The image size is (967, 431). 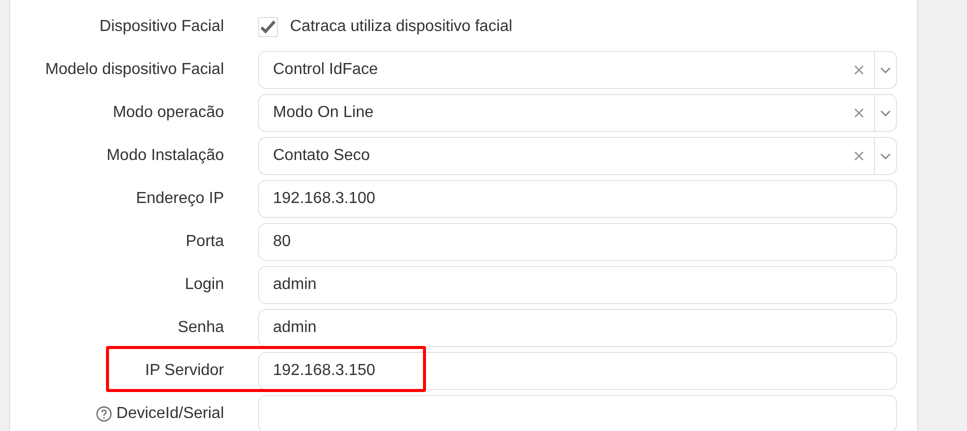 I want to click on field-label: Modo operacão, so click(x=168, y=113).